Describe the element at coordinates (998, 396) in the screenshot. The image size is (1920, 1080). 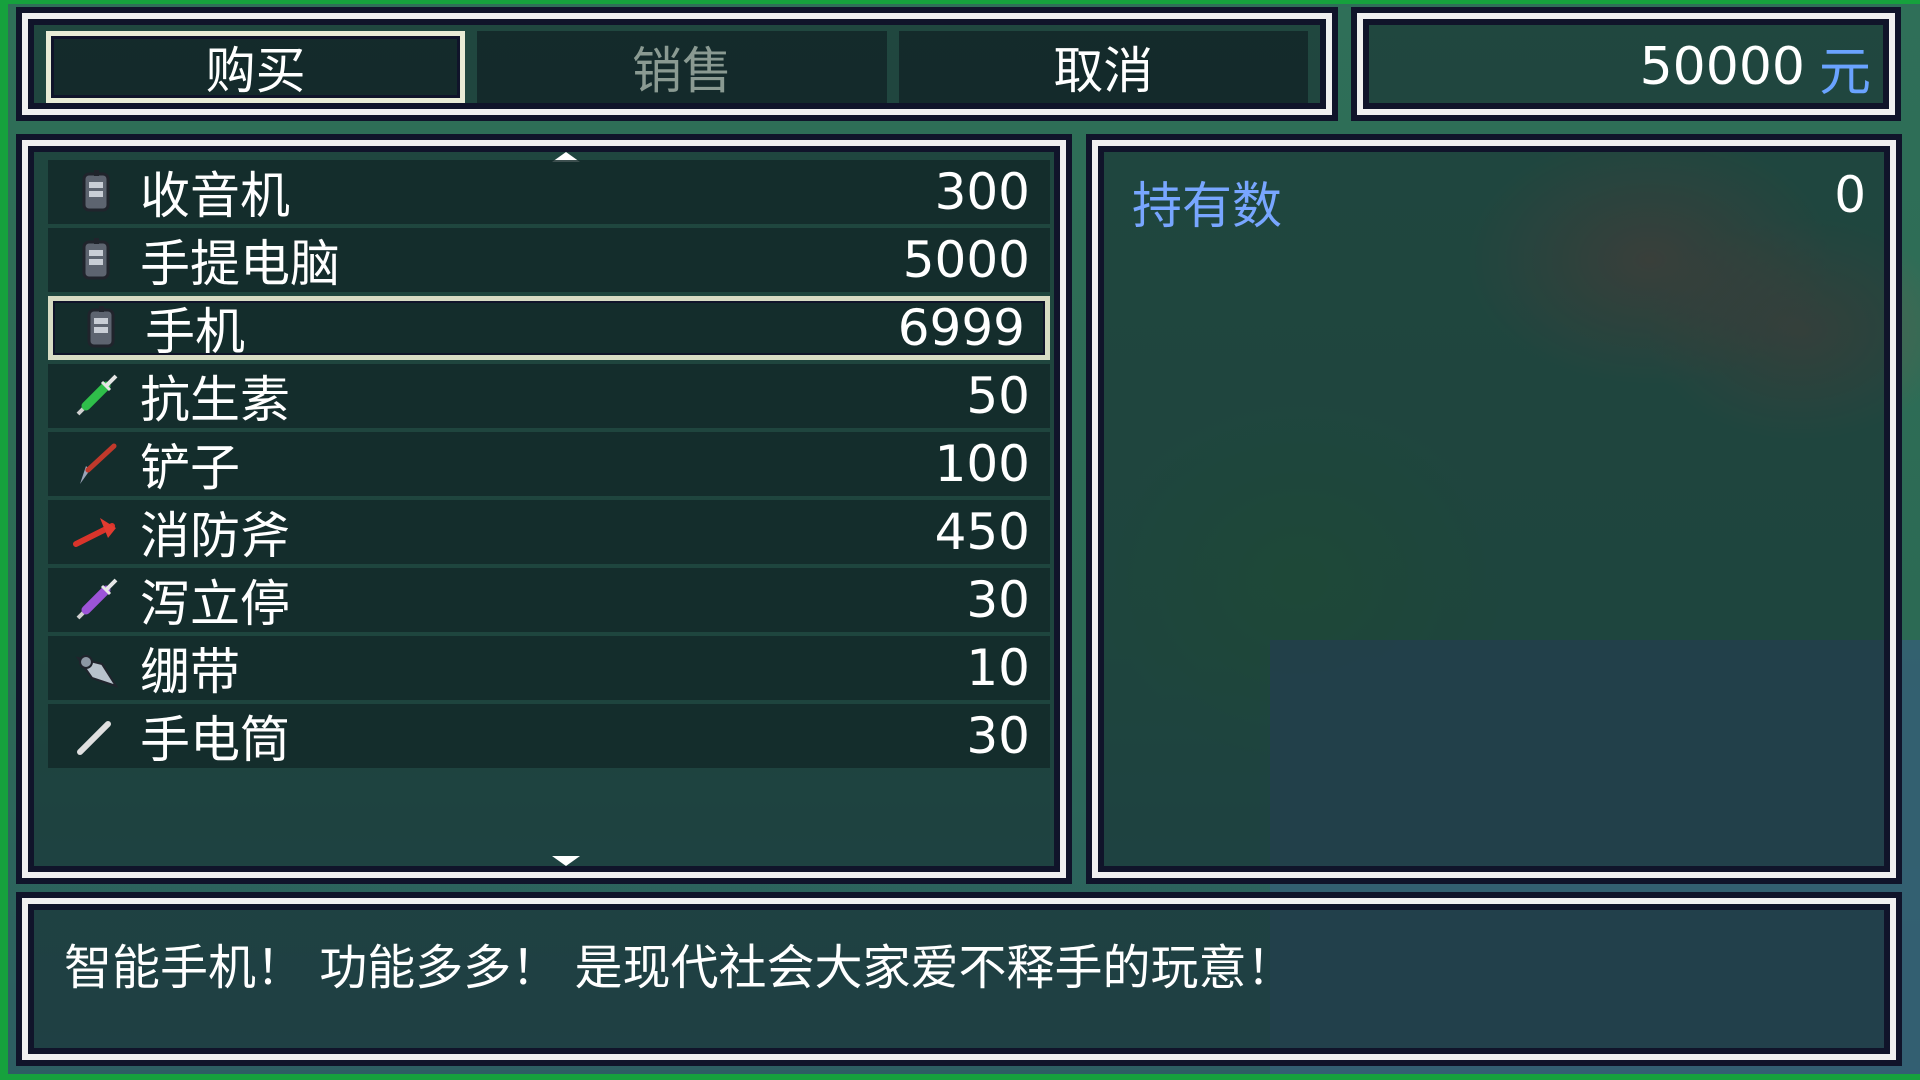
I see `item-price: 50` at that location.